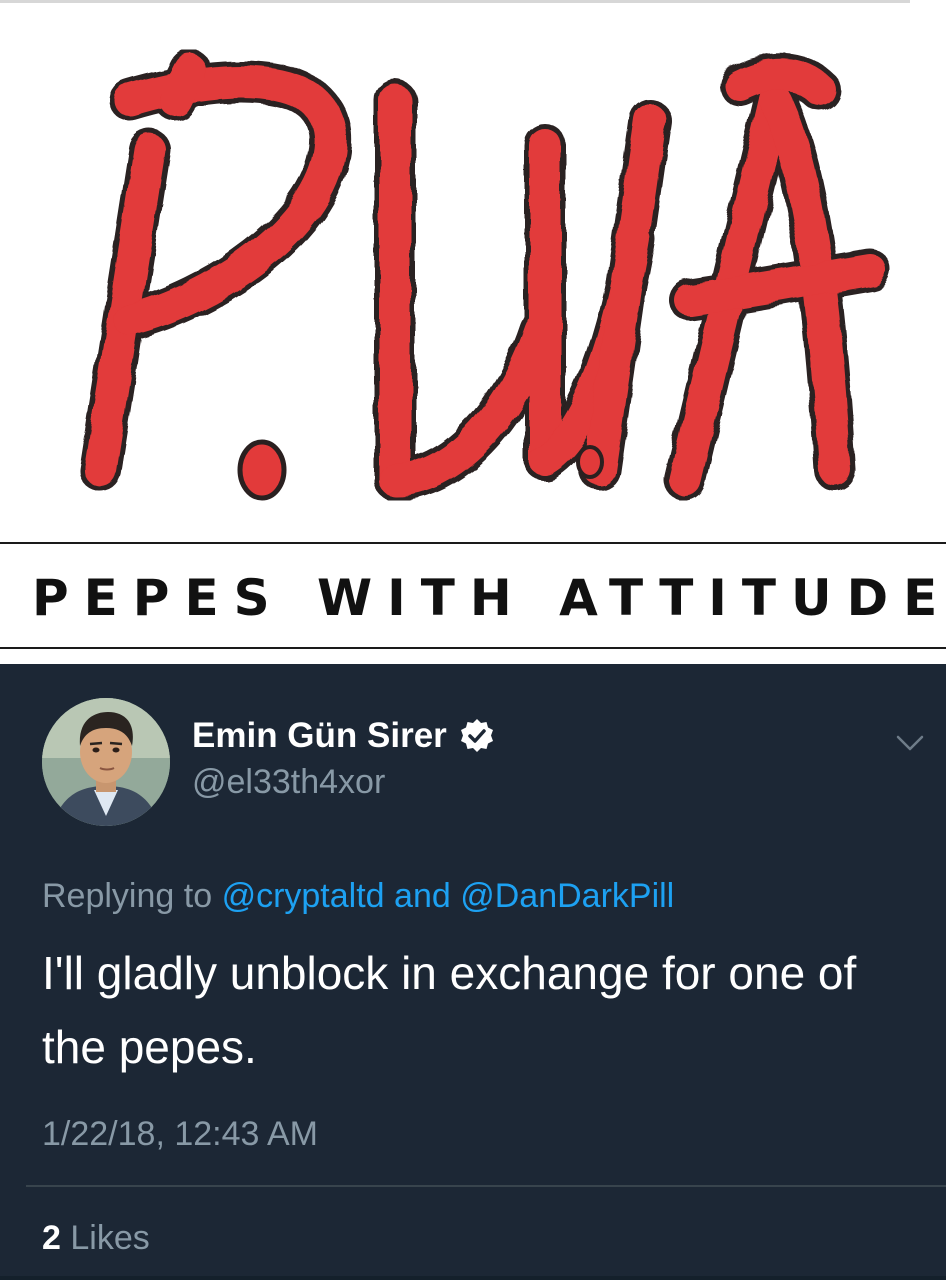 This screenshot has height=1280, width=946. I want to click on author-display-name: Emin Gün Sirer, so click(319, 736).